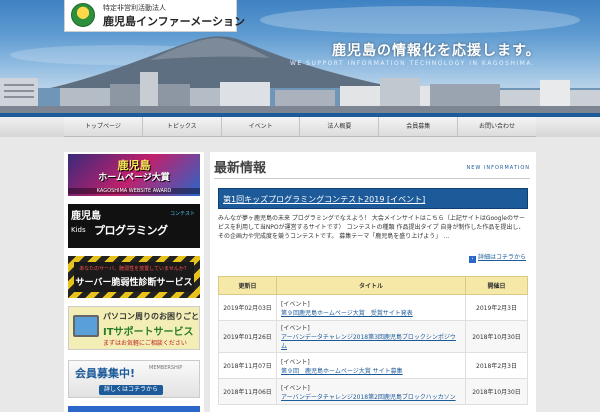 This screenshot has height=412, width=600. I want to click on banner-partial, so click(134, 409).